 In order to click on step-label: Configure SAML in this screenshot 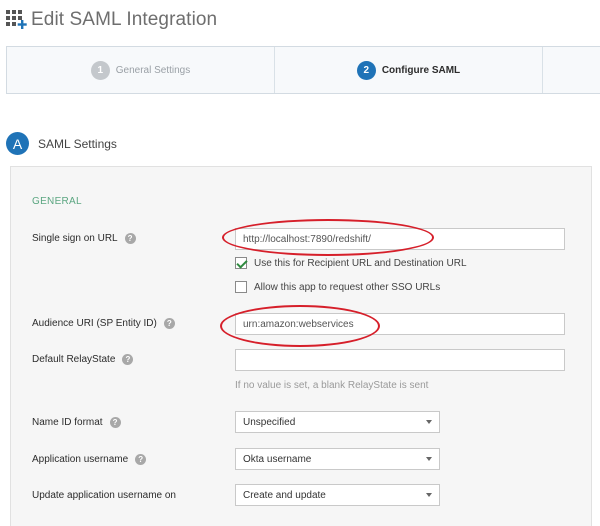, I will do `click(421, 70)`.